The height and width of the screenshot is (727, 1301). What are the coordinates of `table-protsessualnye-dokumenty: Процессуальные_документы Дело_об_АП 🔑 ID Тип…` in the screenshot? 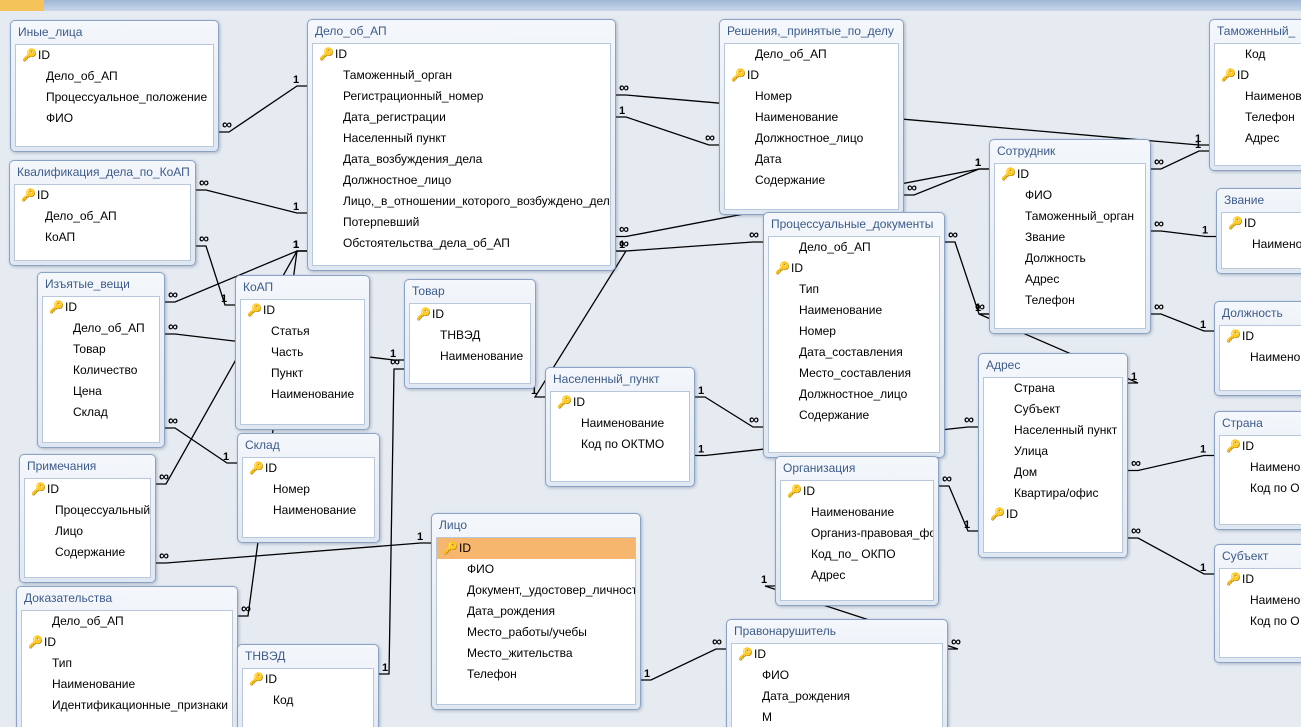 It's located at (854, 335).